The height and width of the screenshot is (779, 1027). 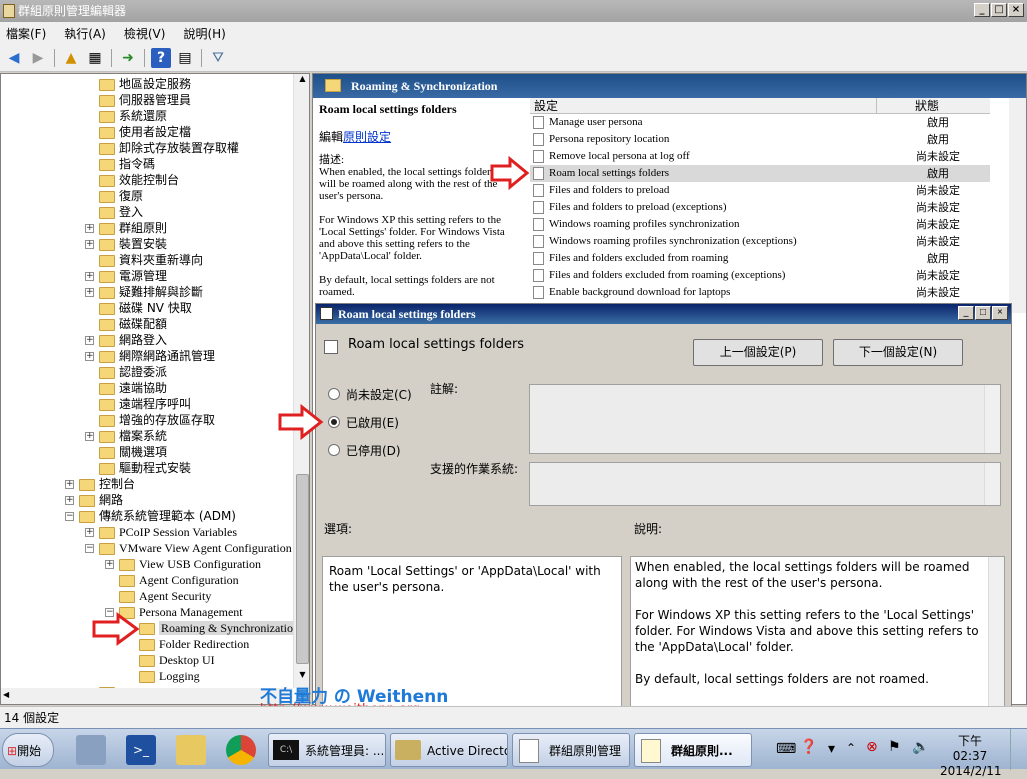 I want to click on tree-item: 效能控制台, so click(x=139, y=180).